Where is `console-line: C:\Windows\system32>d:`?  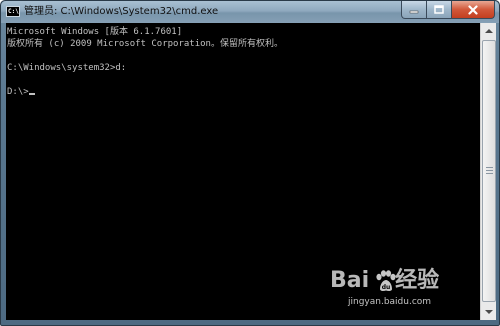
console-line: C:\Windows\system32>d: is located at coordinates (67, 68).